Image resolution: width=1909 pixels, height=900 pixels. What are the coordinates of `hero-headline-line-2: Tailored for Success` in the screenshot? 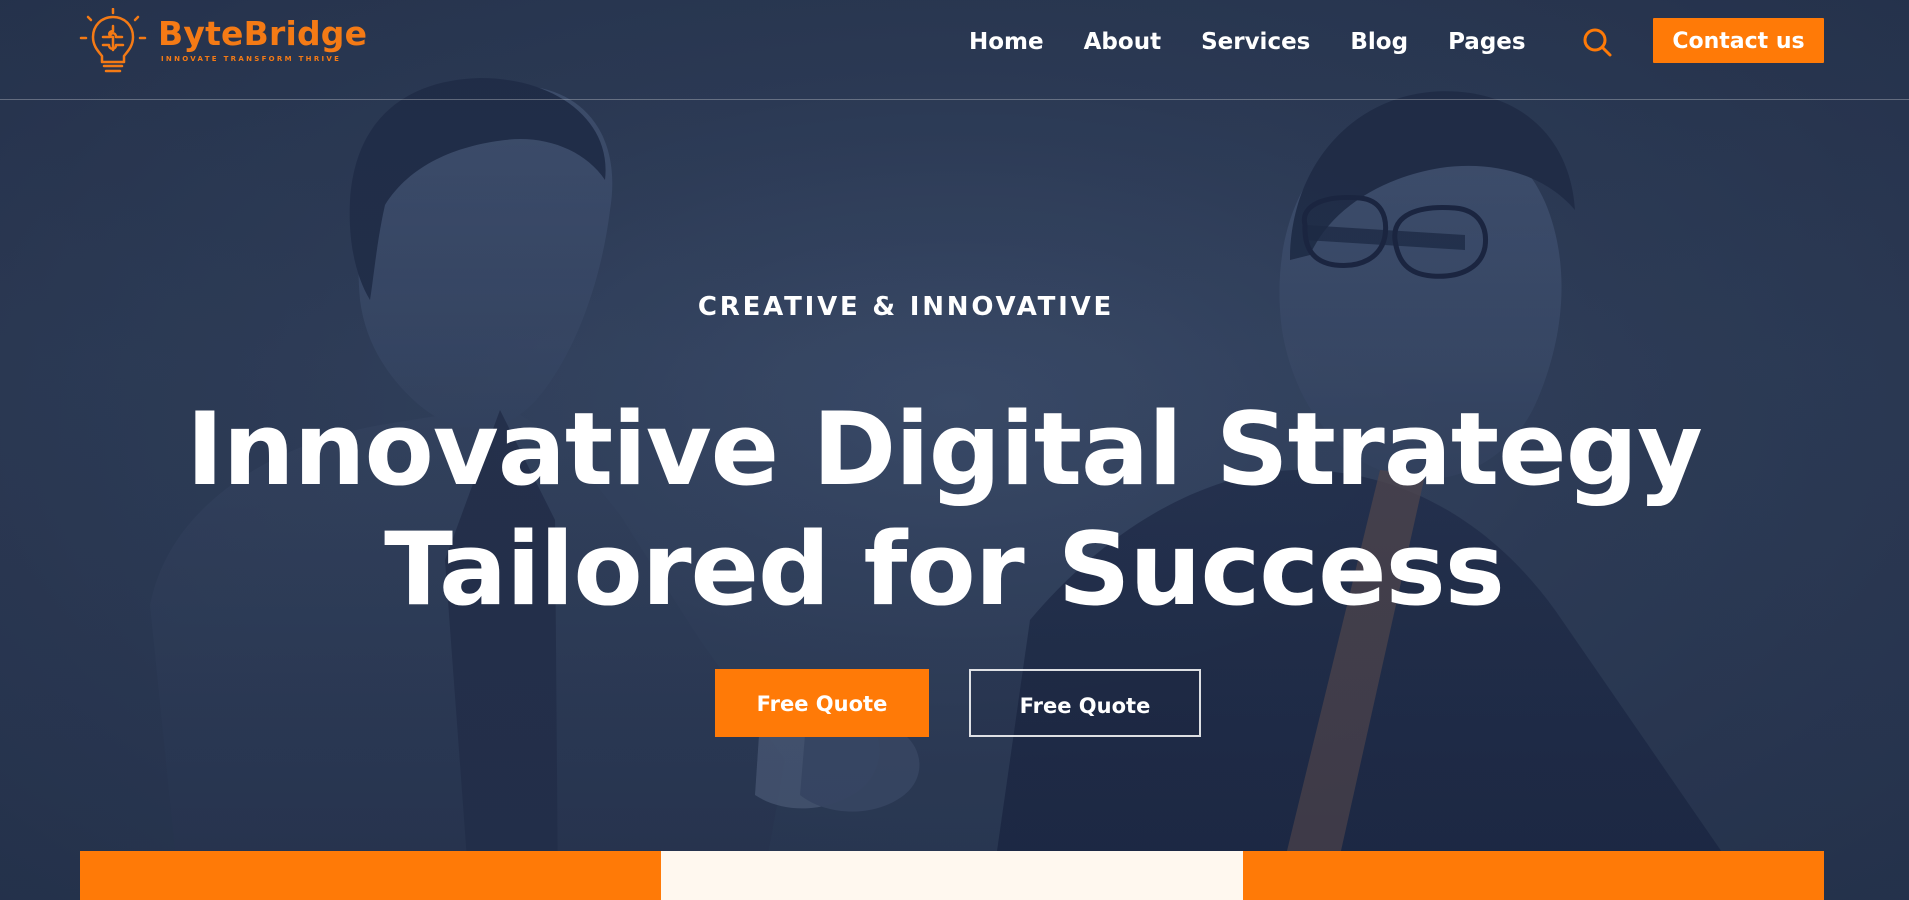 It's located at (944, 568).